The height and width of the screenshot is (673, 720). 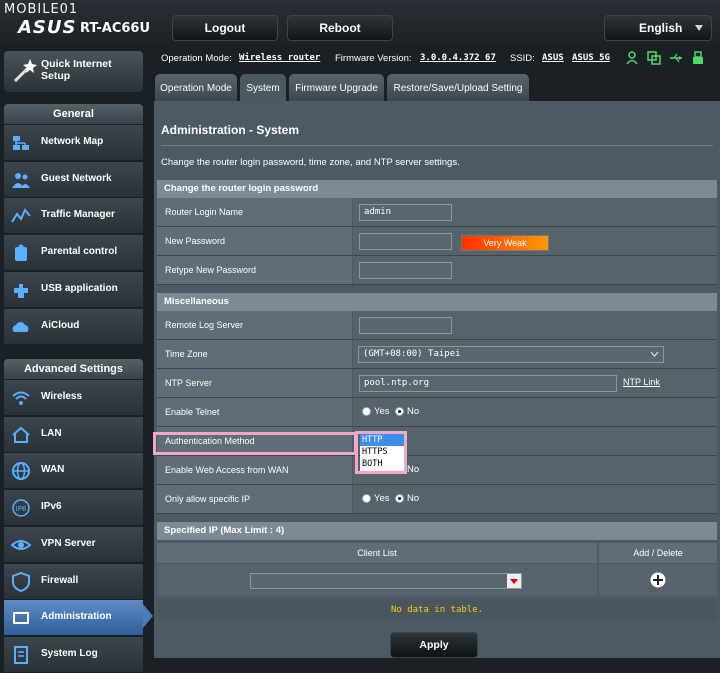 What do you see at coordinates (195, 241) in the screenshot?
I see `new-password-label: New Password` at bounding box center [195, 241].